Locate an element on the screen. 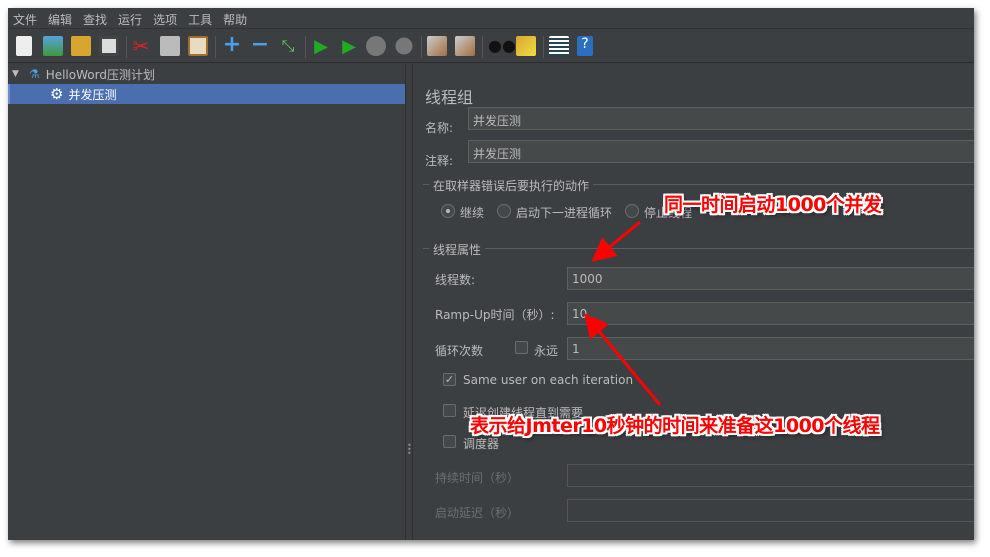 Image resolution: width=990 pixels, height=557 pixels. annotation-arrows is located at coordinates (623, 313).